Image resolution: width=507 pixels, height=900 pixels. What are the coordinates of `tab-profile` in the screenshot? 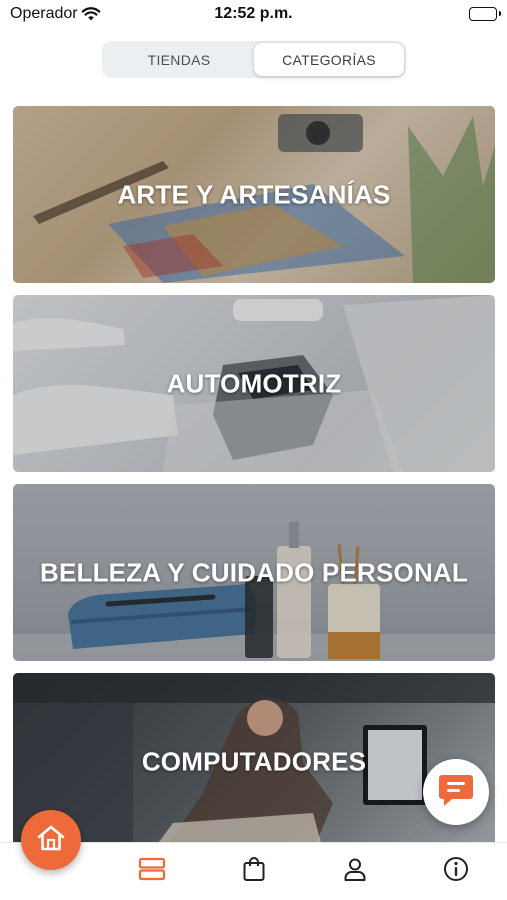 It's located at (354, 871).